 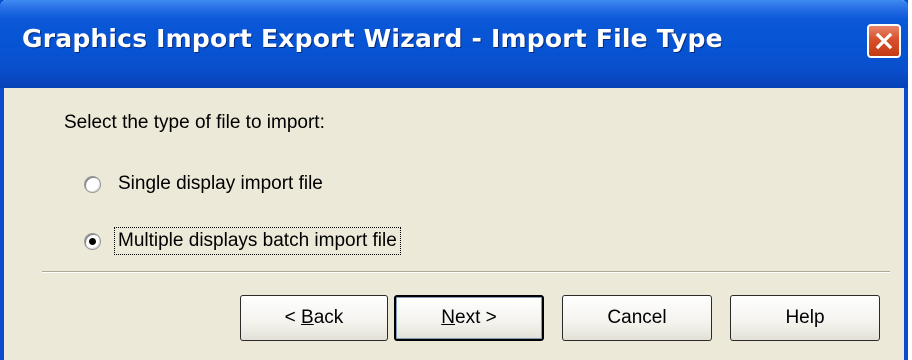 What do you see at coordinates (805, 318) in the screenshot?
I see `help-button: Help` at bounding box center [805, 318].